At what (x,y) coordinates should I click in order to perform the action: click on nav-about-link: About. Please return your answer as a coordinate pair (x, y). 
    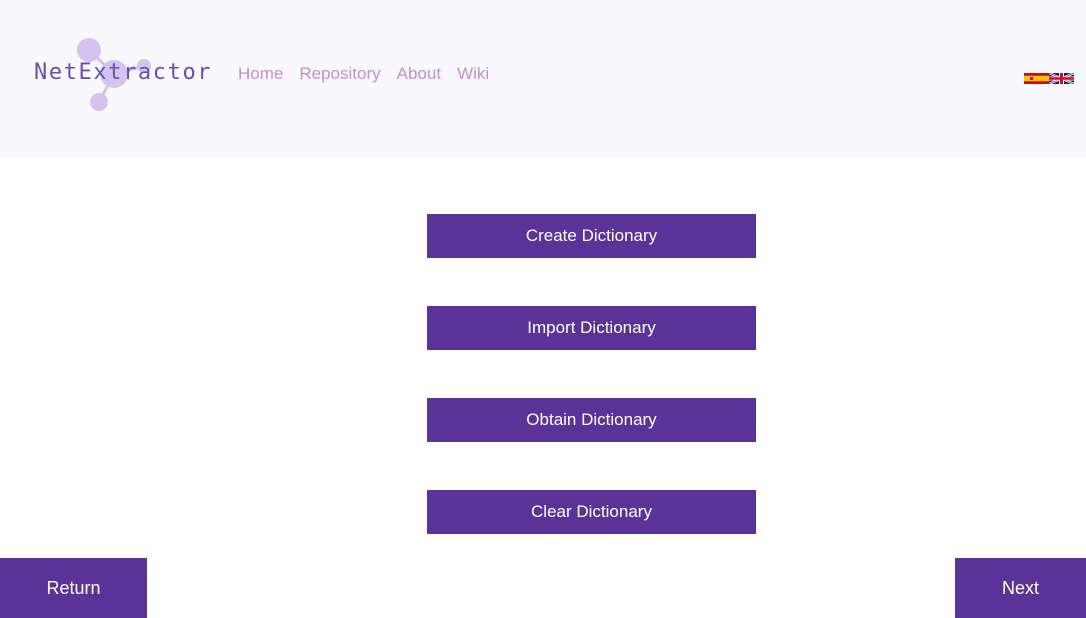
    Looking at the image, I should click on (419, 74).